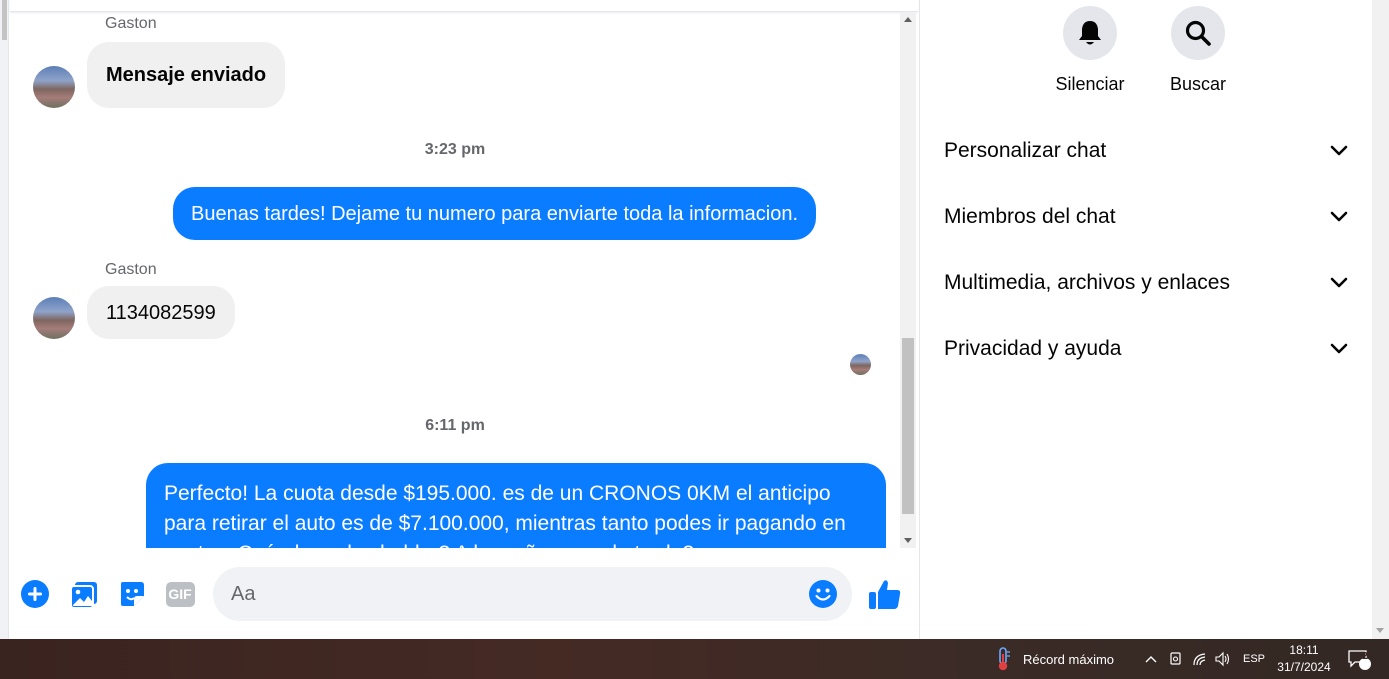  I want to click on message-timestamp: 3:23 pm, so click(455, 149).